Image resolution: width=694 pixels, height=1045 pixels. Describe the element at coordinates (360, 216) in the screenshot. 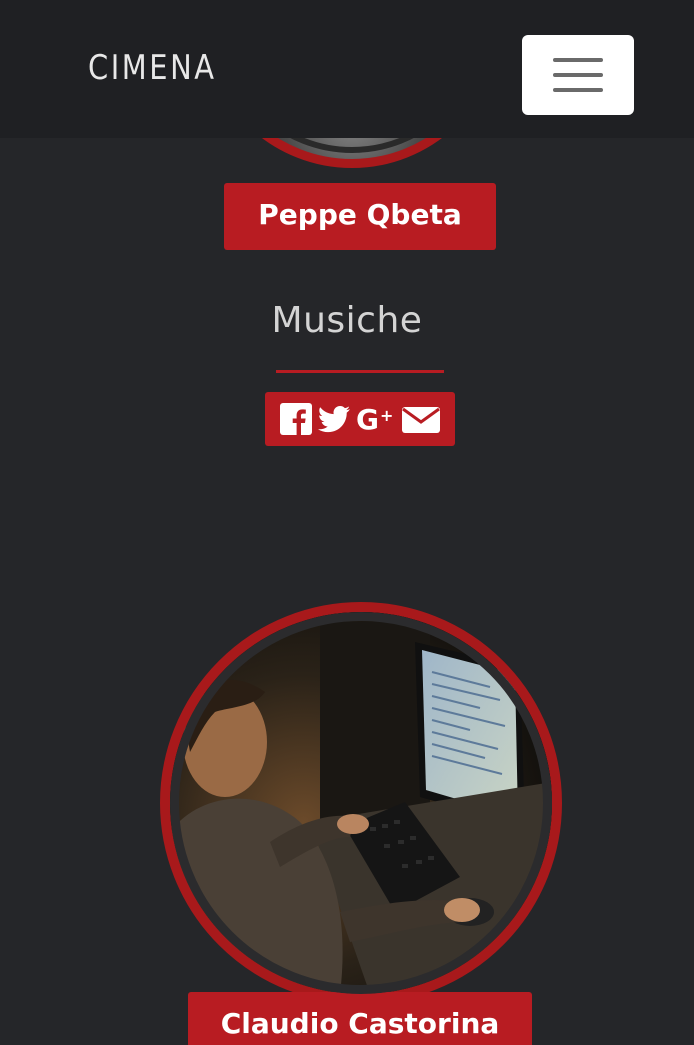

I see `member-name-badge: Peppe Qbeta` at that location.